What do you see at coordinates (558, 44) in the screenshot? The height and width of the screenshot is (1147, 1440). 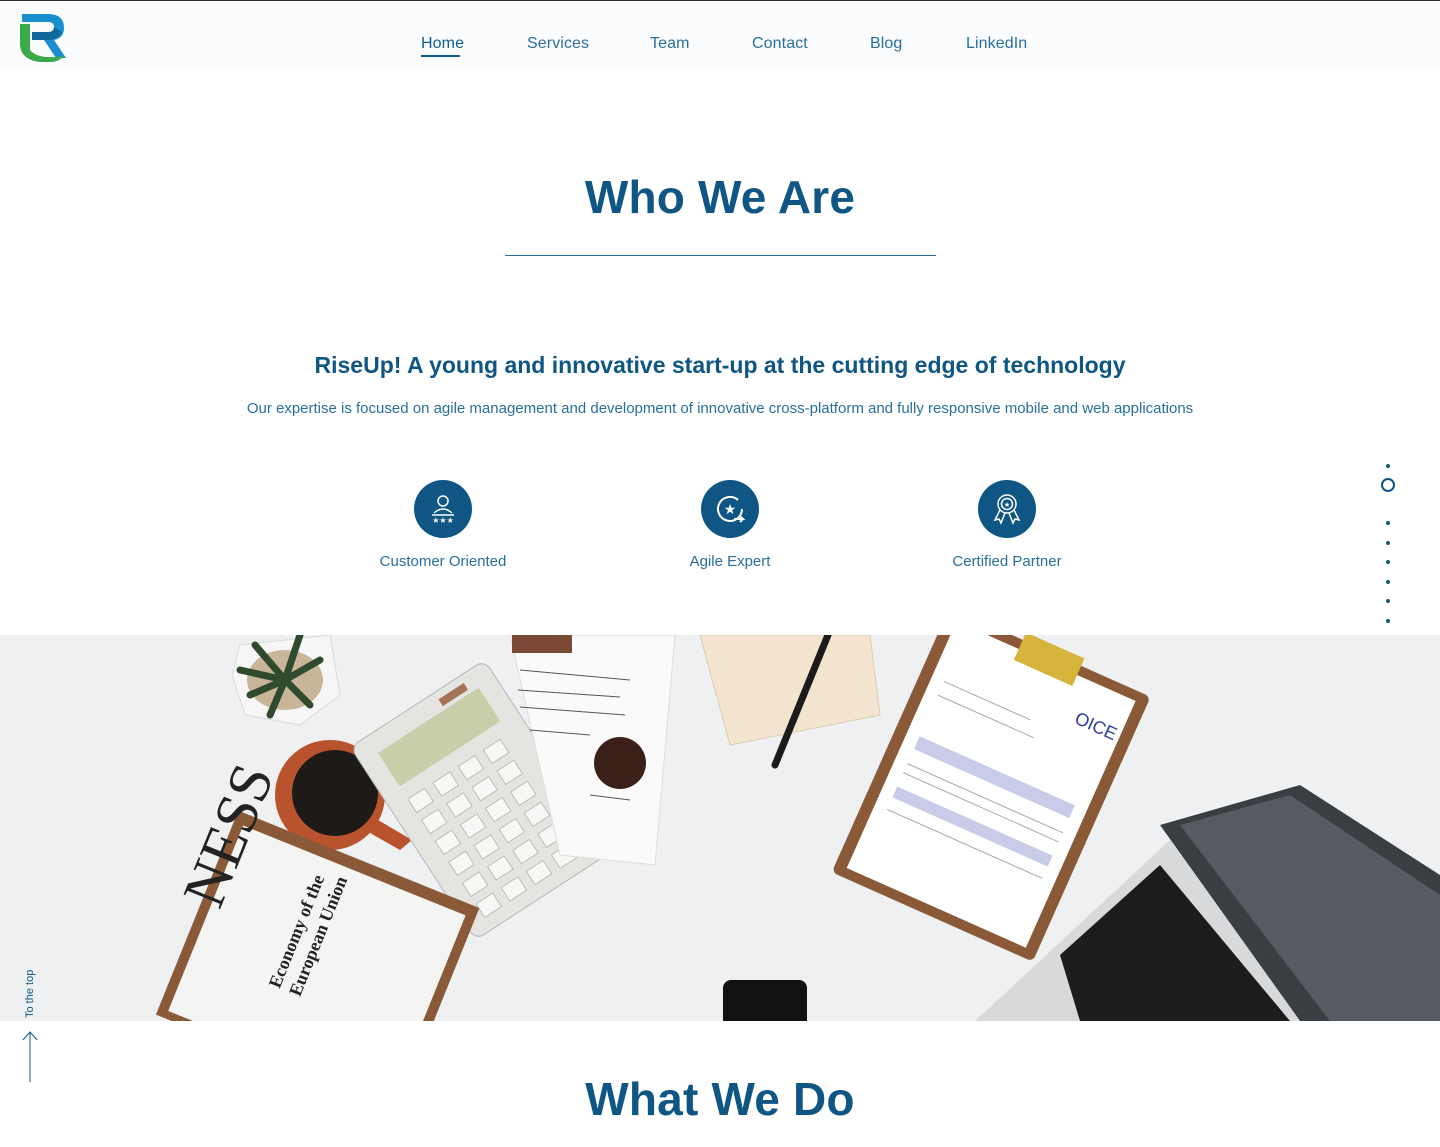 I see `nav-services: Services` at bounding box center [558, 44].